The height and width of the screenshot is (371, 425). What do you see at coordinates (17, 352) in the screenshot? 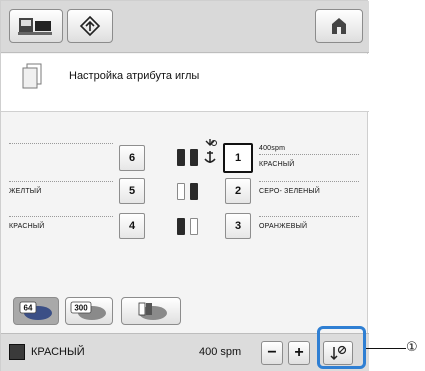
I see `current-color-swatch` at bounding box center [17, 352].